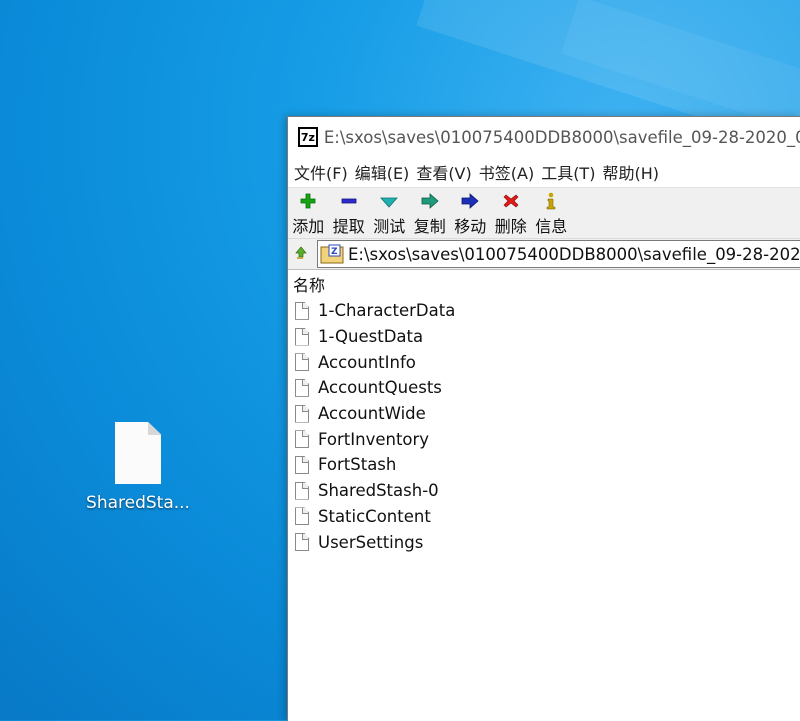 The image size is (800, 721). I want to click on svg-text: Z, so click(334, 252).